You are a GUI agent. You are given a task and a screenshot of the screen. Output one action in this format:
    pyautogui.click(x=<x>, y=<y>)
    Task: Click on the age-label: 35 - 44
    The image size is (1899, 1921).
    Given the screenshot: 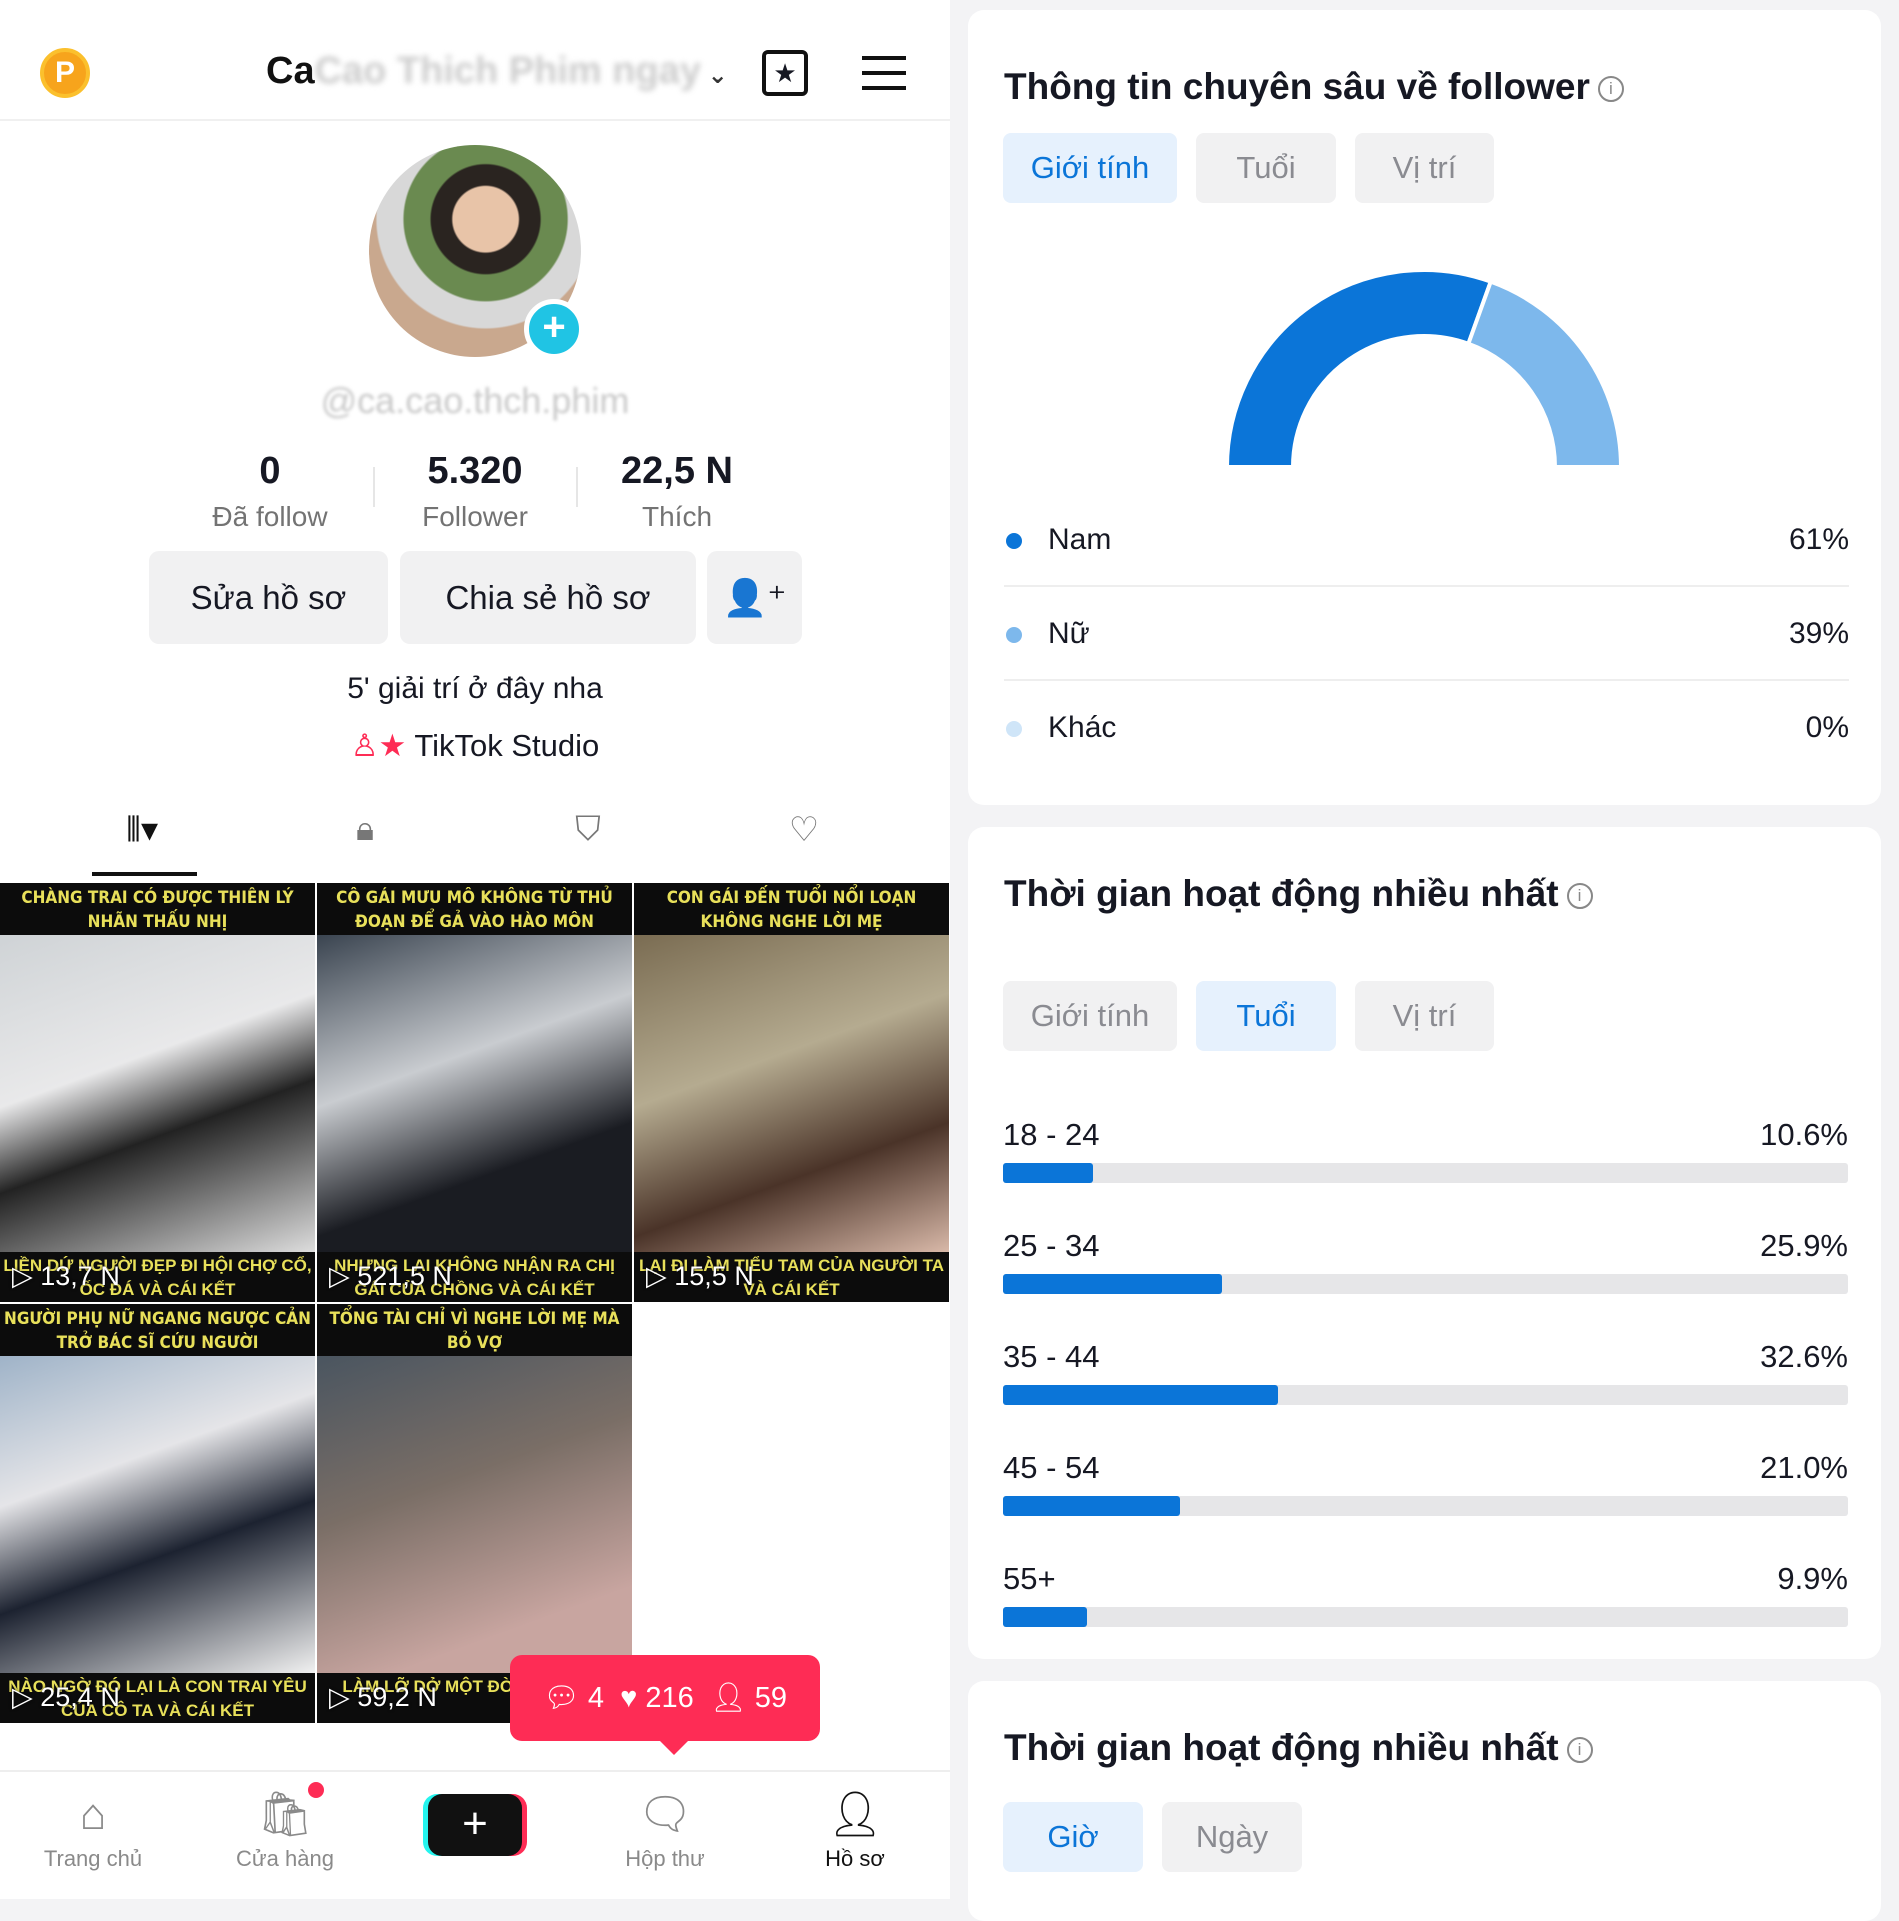 What is the action you would take?
    pyautogui.click(x=1051, y=1356)
    